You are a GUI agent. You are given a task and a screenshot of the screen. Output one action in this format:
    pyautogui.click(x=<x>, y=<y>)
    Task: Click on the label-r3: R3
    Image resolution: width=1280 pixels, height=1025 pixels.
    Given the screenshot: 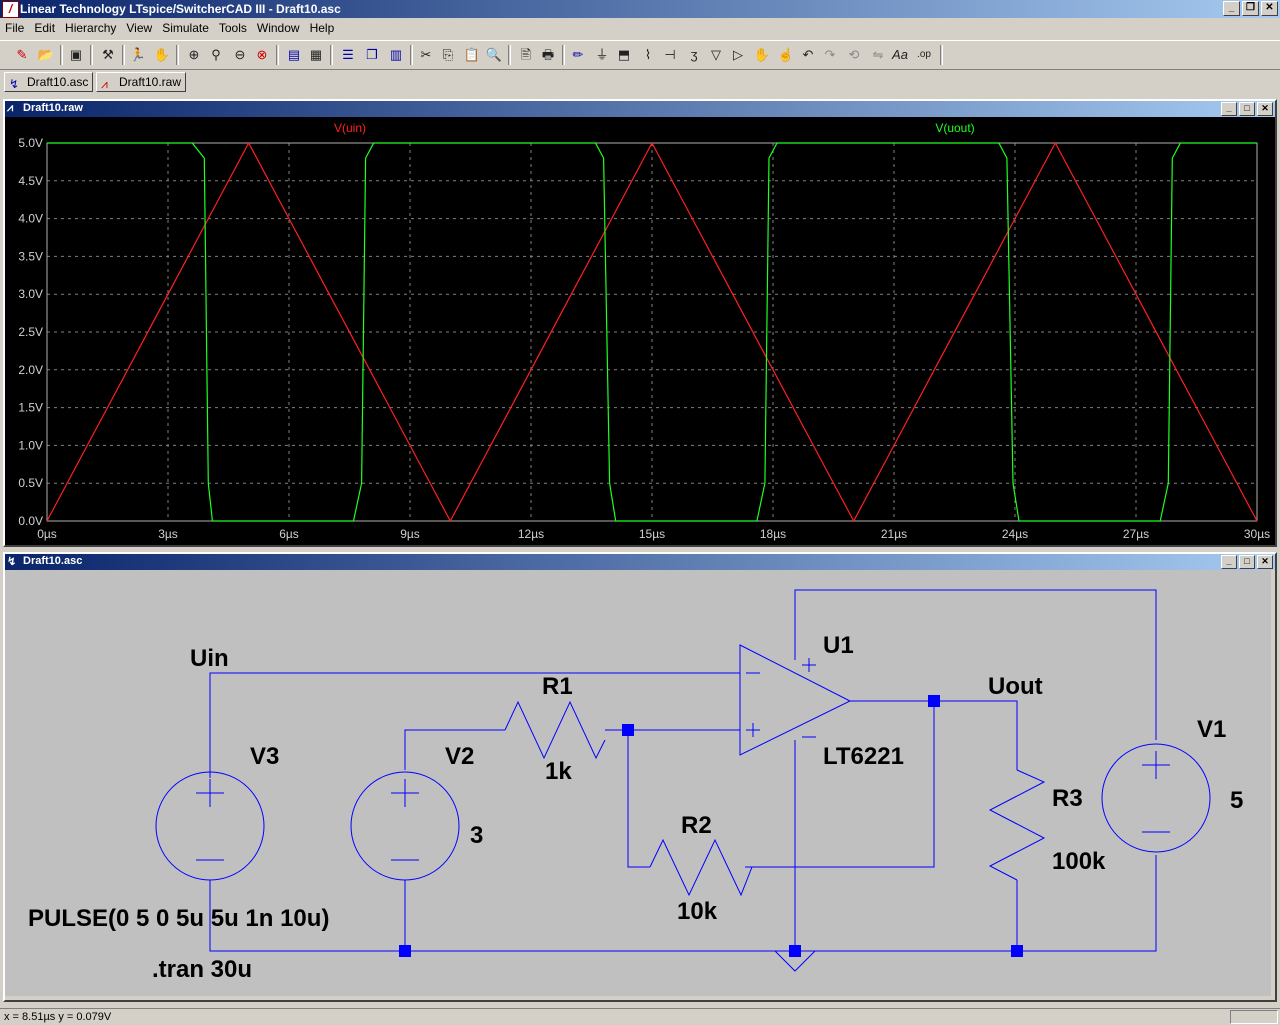 What is the action you would take?
    pyautogui.click(x=1067, y=798)
    